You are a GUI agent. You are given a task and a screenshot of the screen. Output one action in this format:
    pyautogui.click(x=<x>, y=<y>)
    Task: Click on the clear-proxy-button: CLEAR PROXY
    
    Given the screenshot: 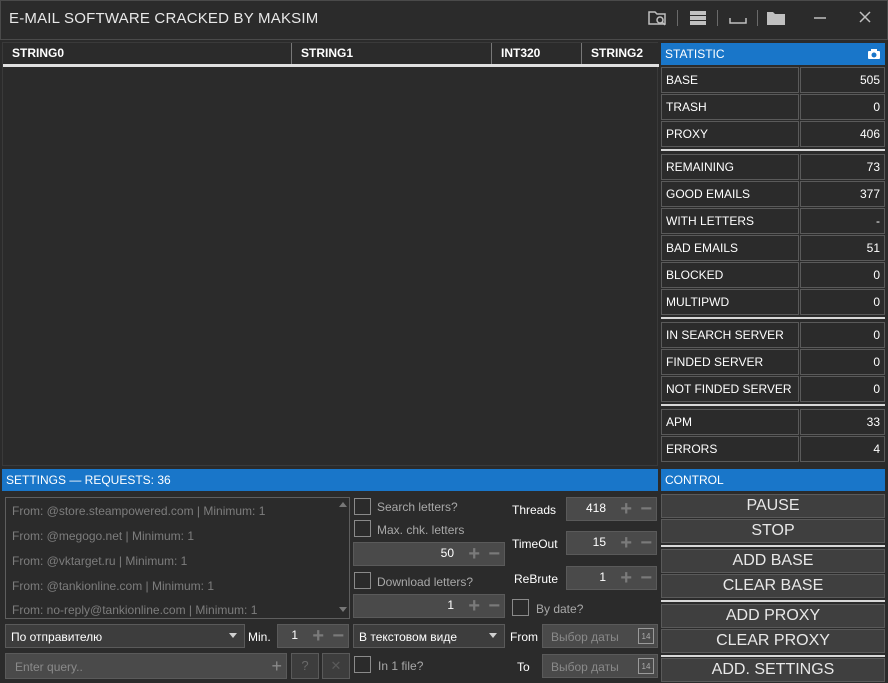 What is the action you would take?
    pyautogui.click(x=773, y=641)
    